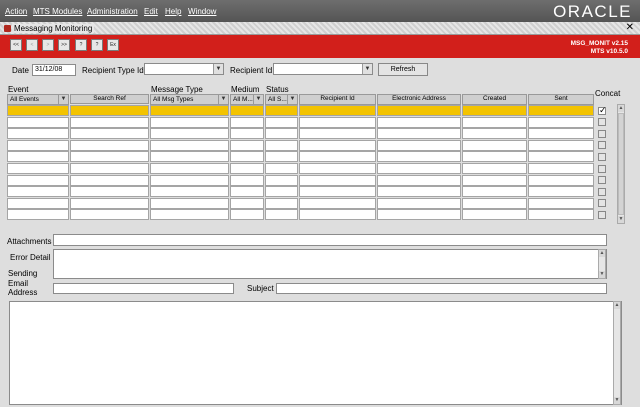 The image size is (640, 407). Describe the element at coordinates (630, 27) in the screenshot. I see `close-icon: ✕` at that location.